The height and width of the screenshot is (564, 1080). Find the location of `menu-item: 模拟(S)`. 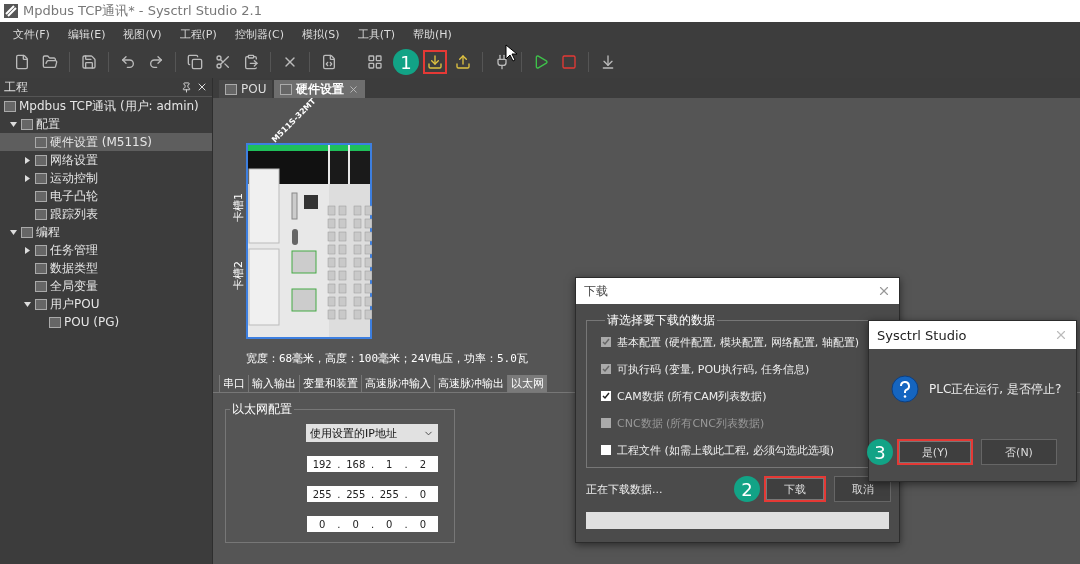

menu-item: 模拟(S) is located at coordinates (321, 34).